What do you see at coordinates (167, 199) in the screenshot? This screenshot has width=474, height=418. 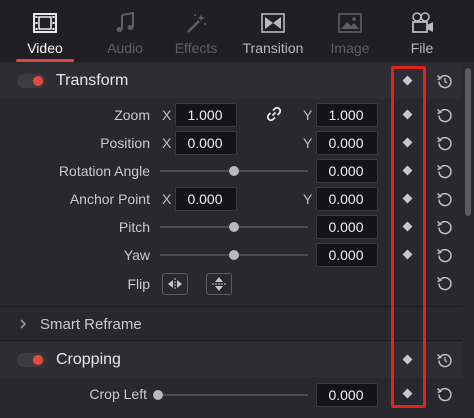 I see `anchor-x-axis-label: X` at bounding box center [167, 199].